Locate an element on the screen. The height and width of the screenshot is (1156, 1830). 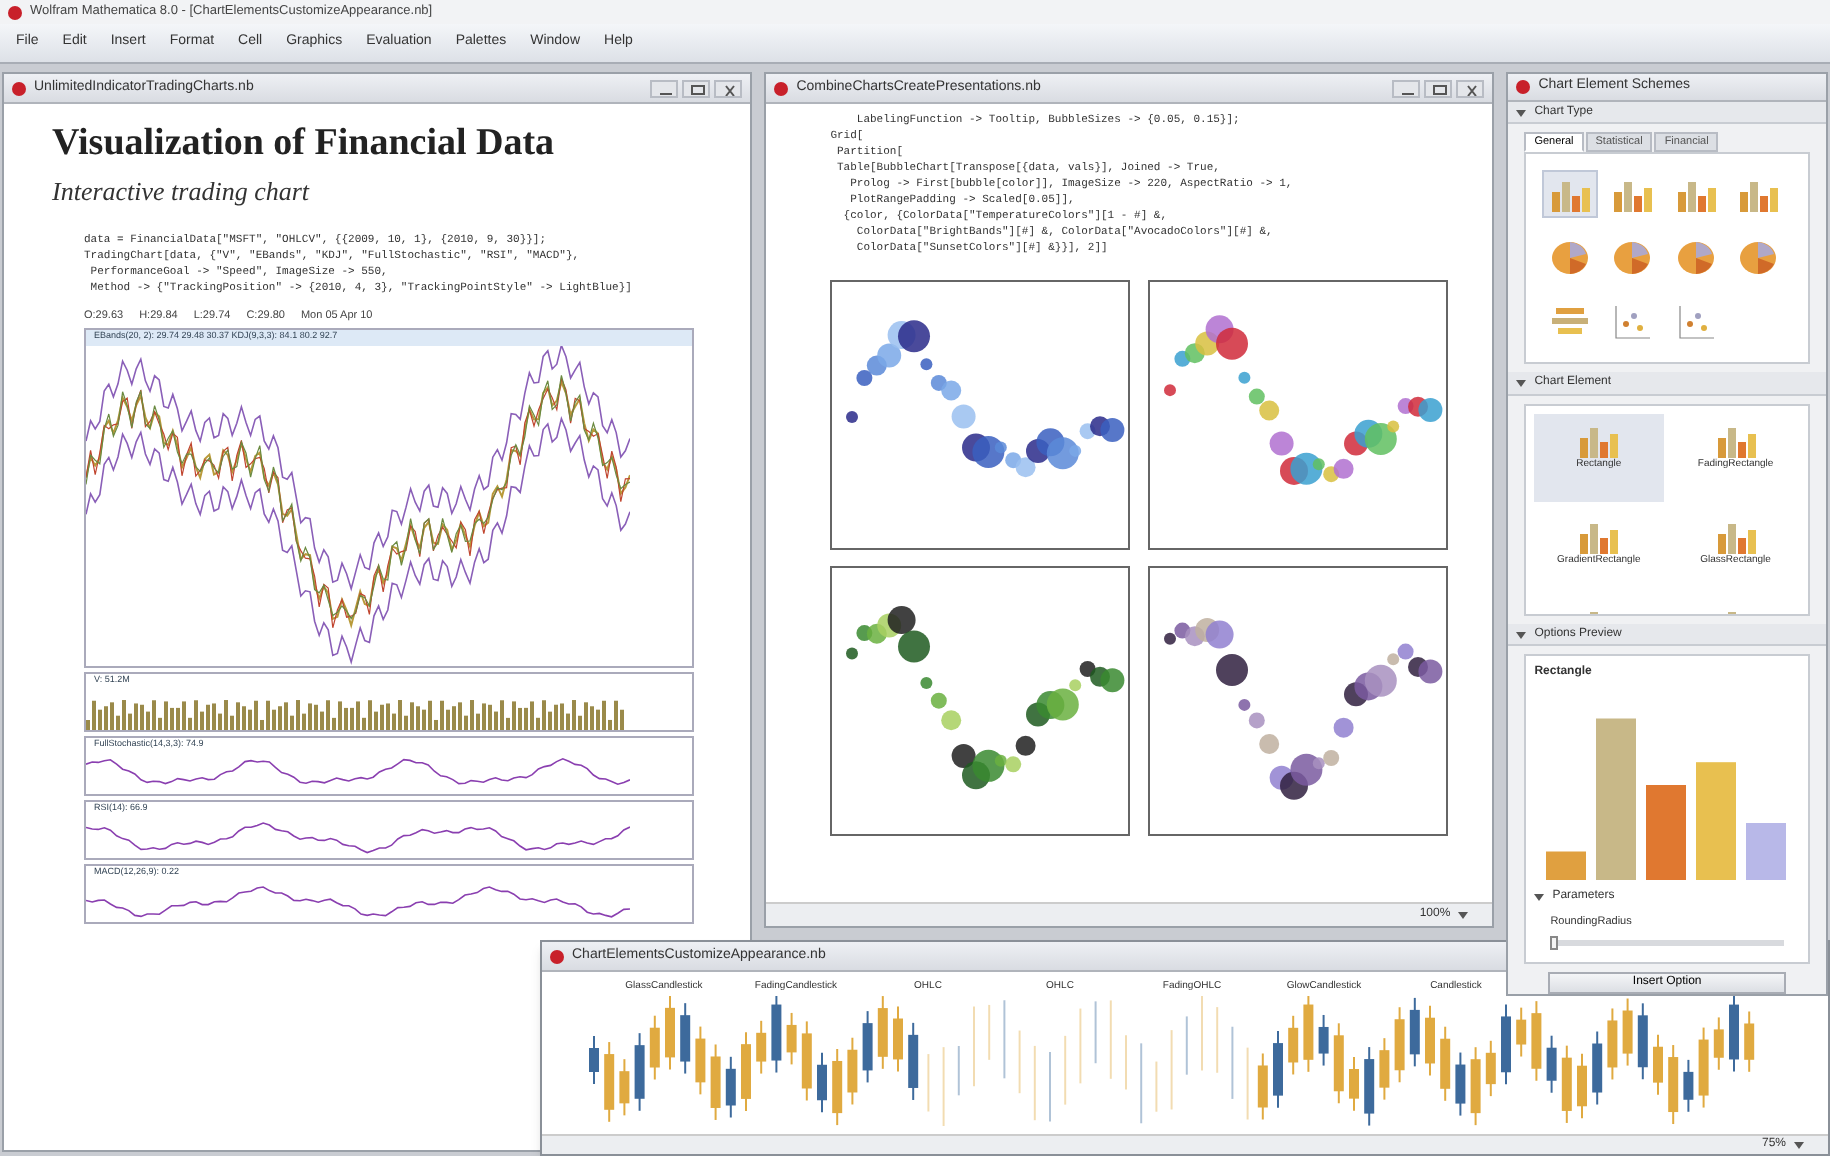
heading: Visualization of Financial Data is located at coordinates (304, 144).